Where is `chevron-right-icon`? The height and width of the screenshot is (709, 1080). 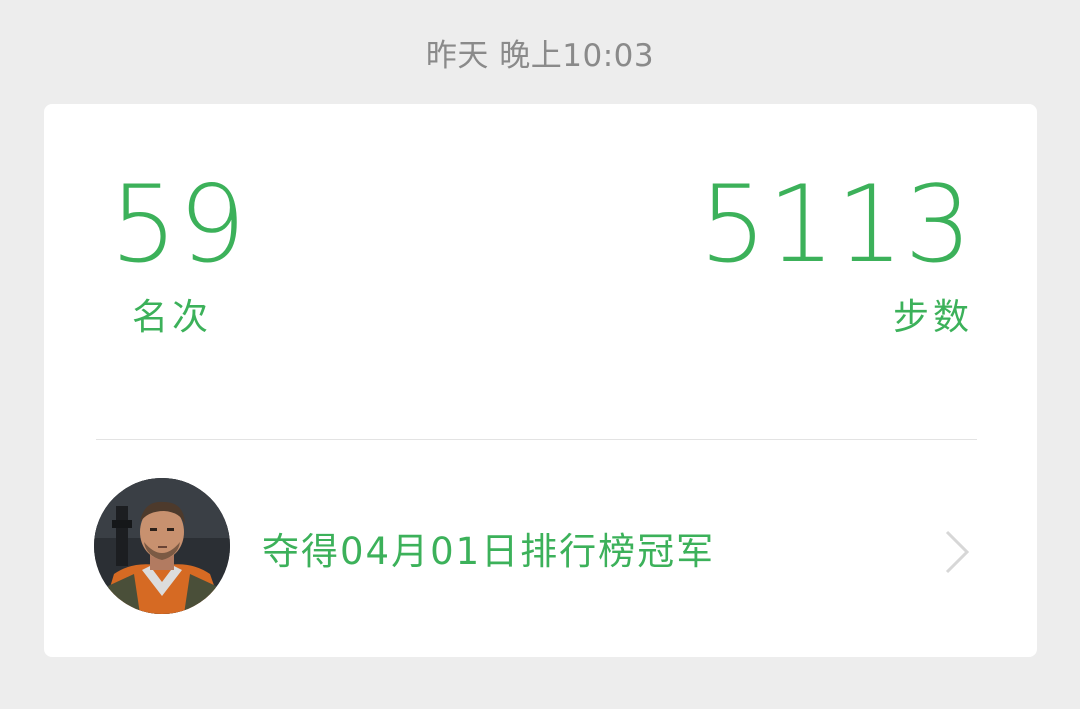
chevron-right-icon is located at coordinates (958, 552).